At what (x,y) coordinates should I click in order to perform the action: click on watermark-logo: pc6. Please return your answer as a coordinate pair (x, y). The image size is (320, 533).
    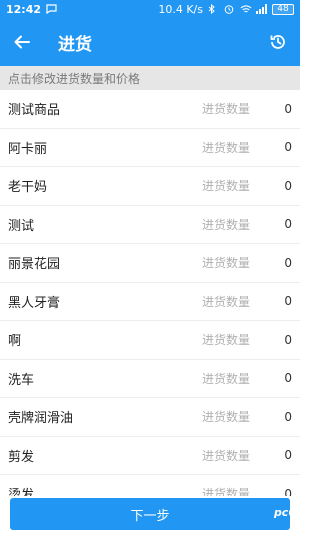
    Looking at the image, I should click on (284, 512).